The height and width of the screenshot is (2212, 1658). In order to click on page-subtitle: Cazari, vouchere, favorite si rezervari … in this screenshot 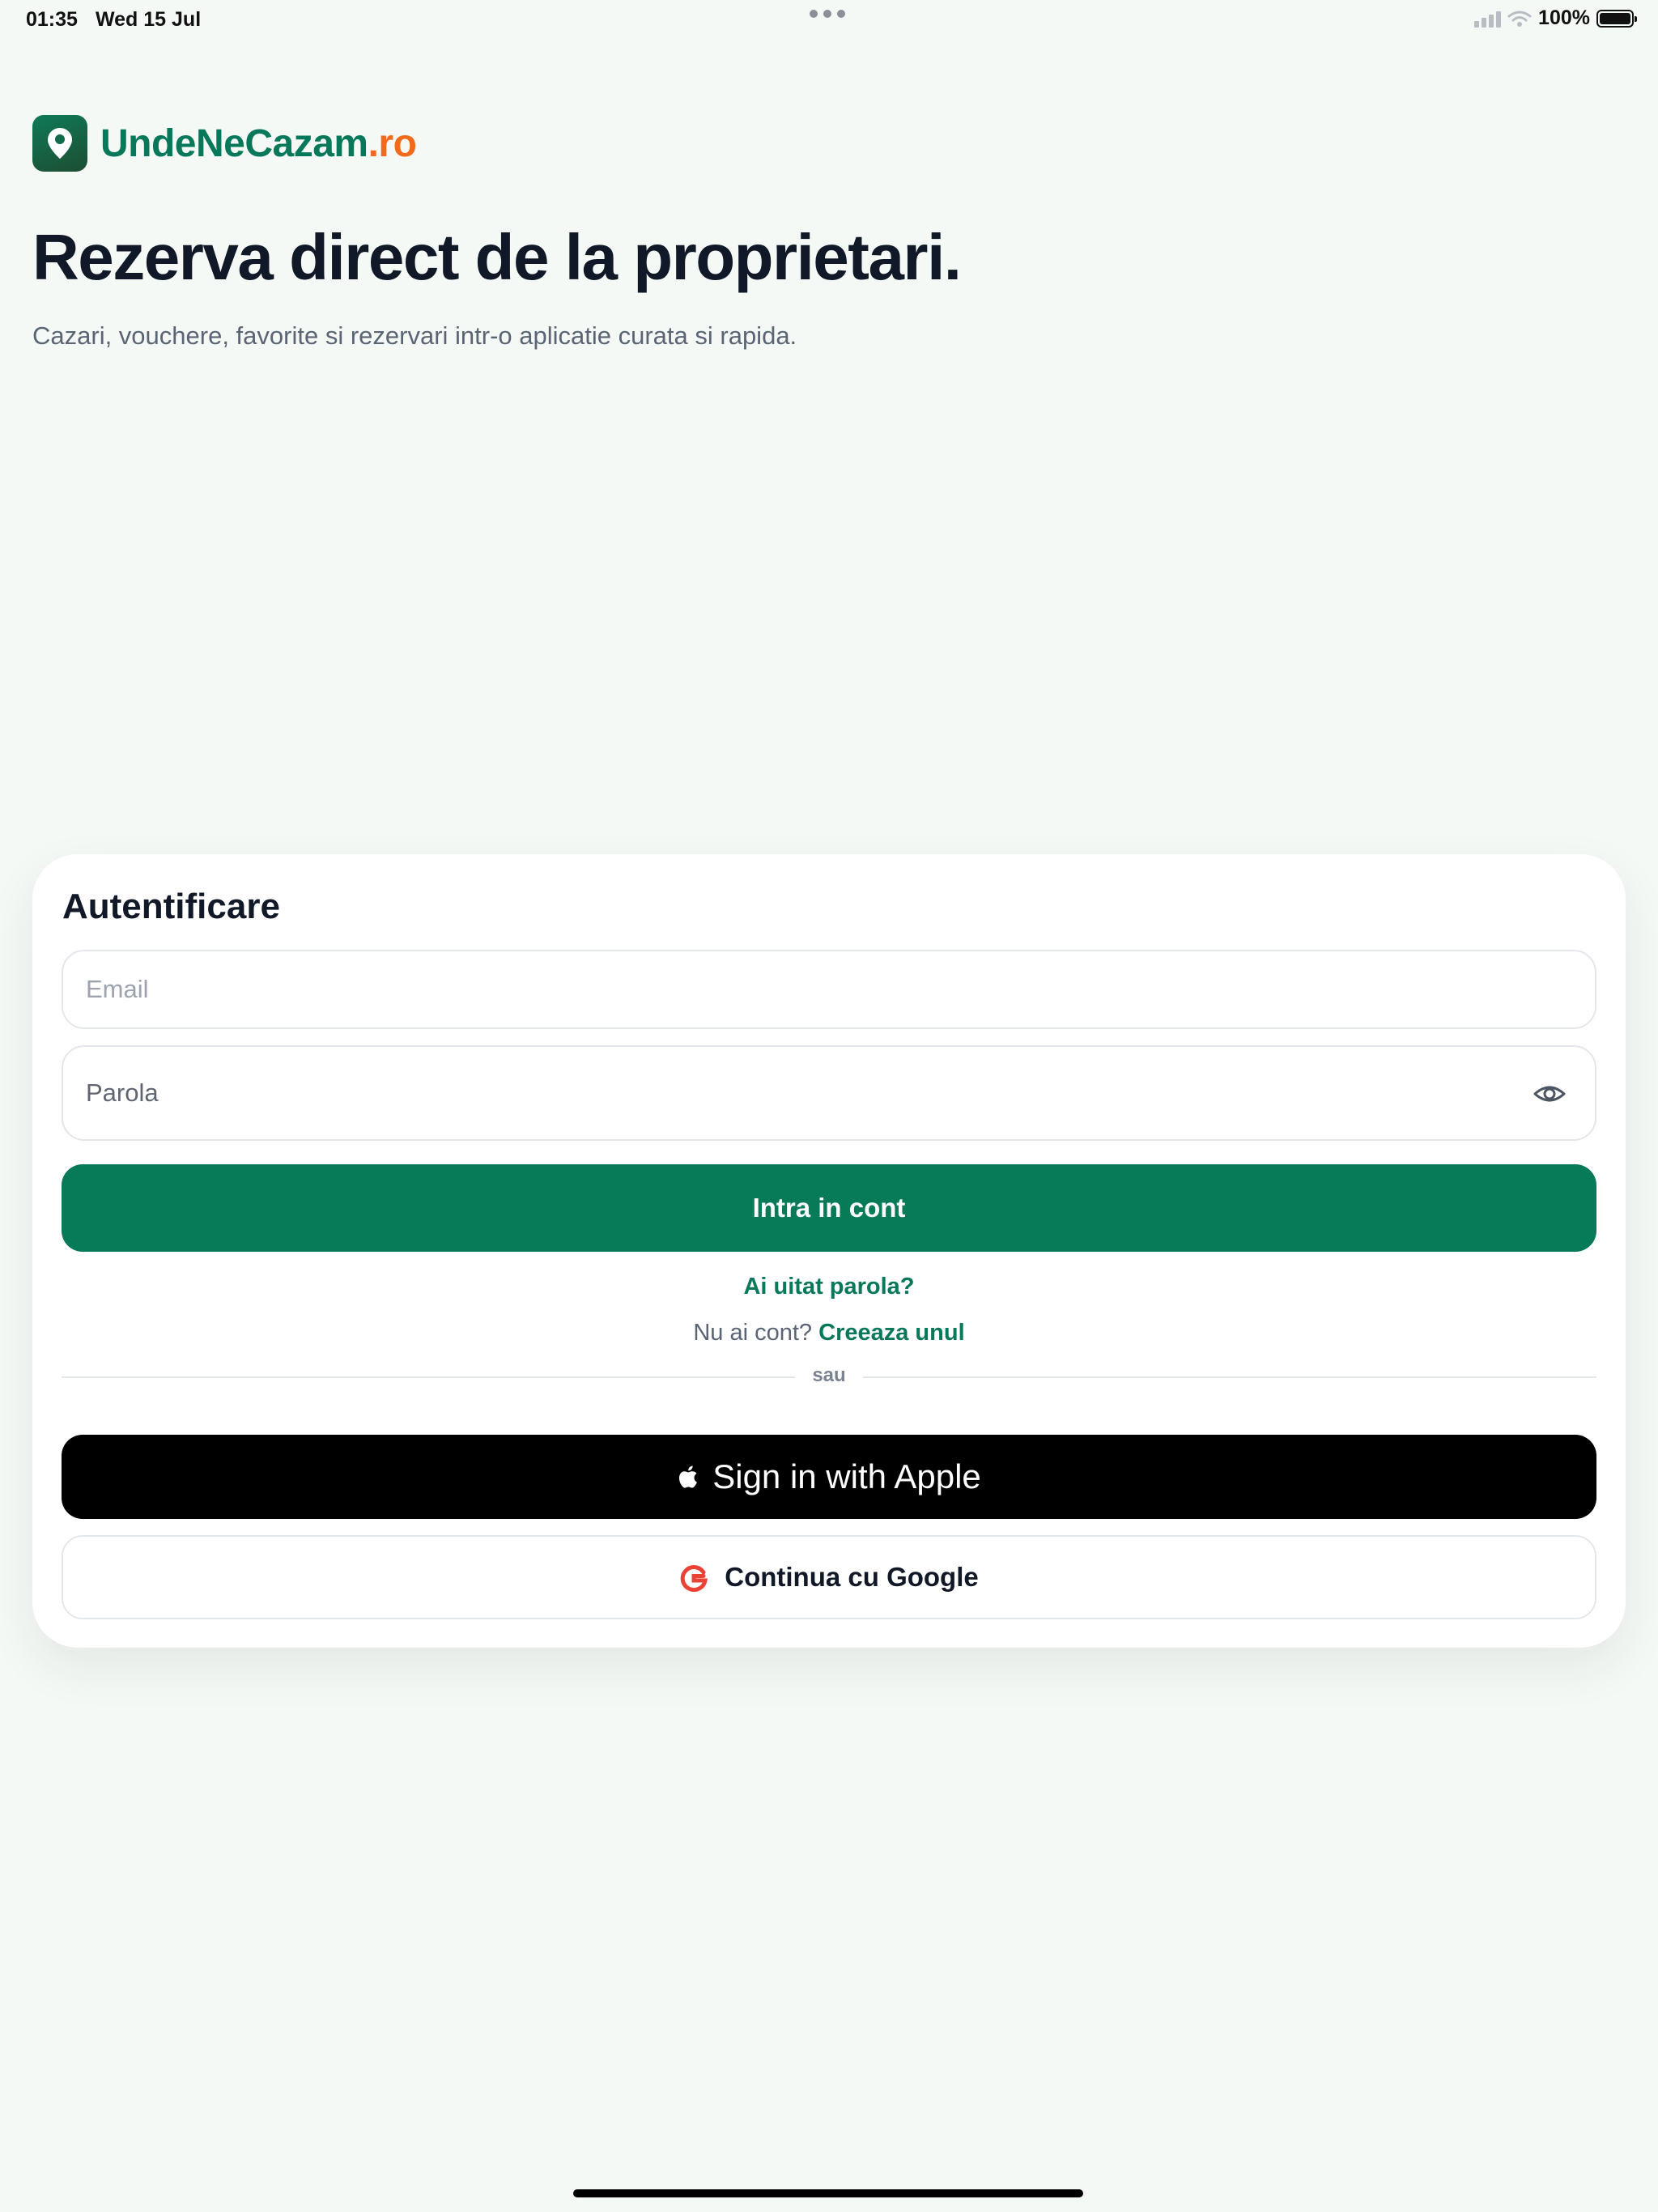, I will do `click(414, 336)`.